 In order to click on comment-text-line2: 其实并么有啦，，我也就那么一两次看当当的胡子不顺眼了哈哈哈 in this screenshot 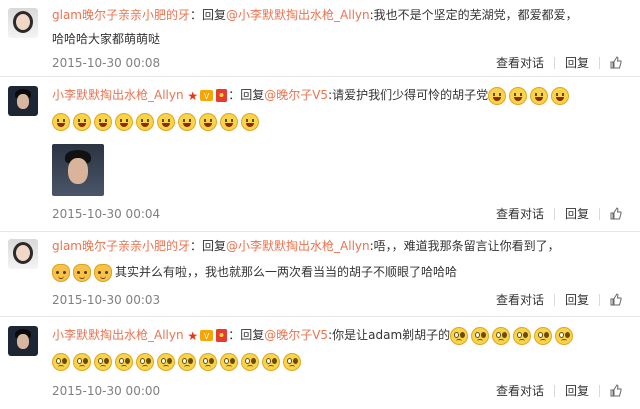, I will do `click(254, 272)`.